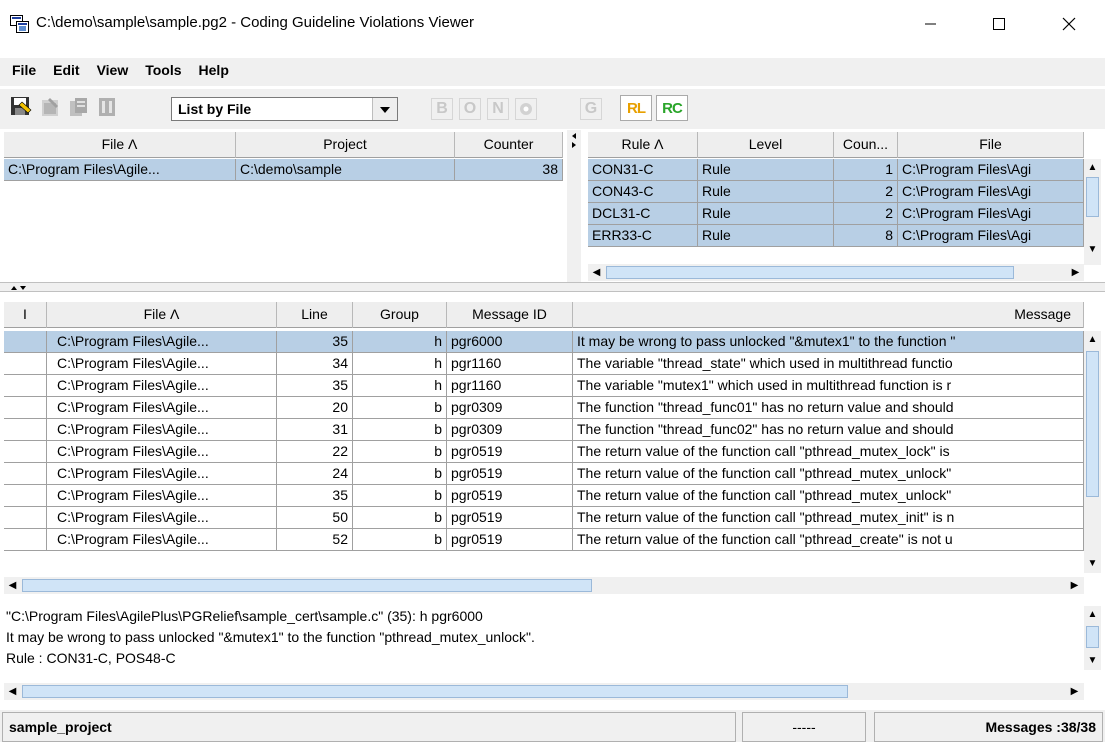 The width and height of the screenshot is (1105, 742). I want to click on detail-vertical-scrollbar: ▲ ▼, so click(1092, 638).